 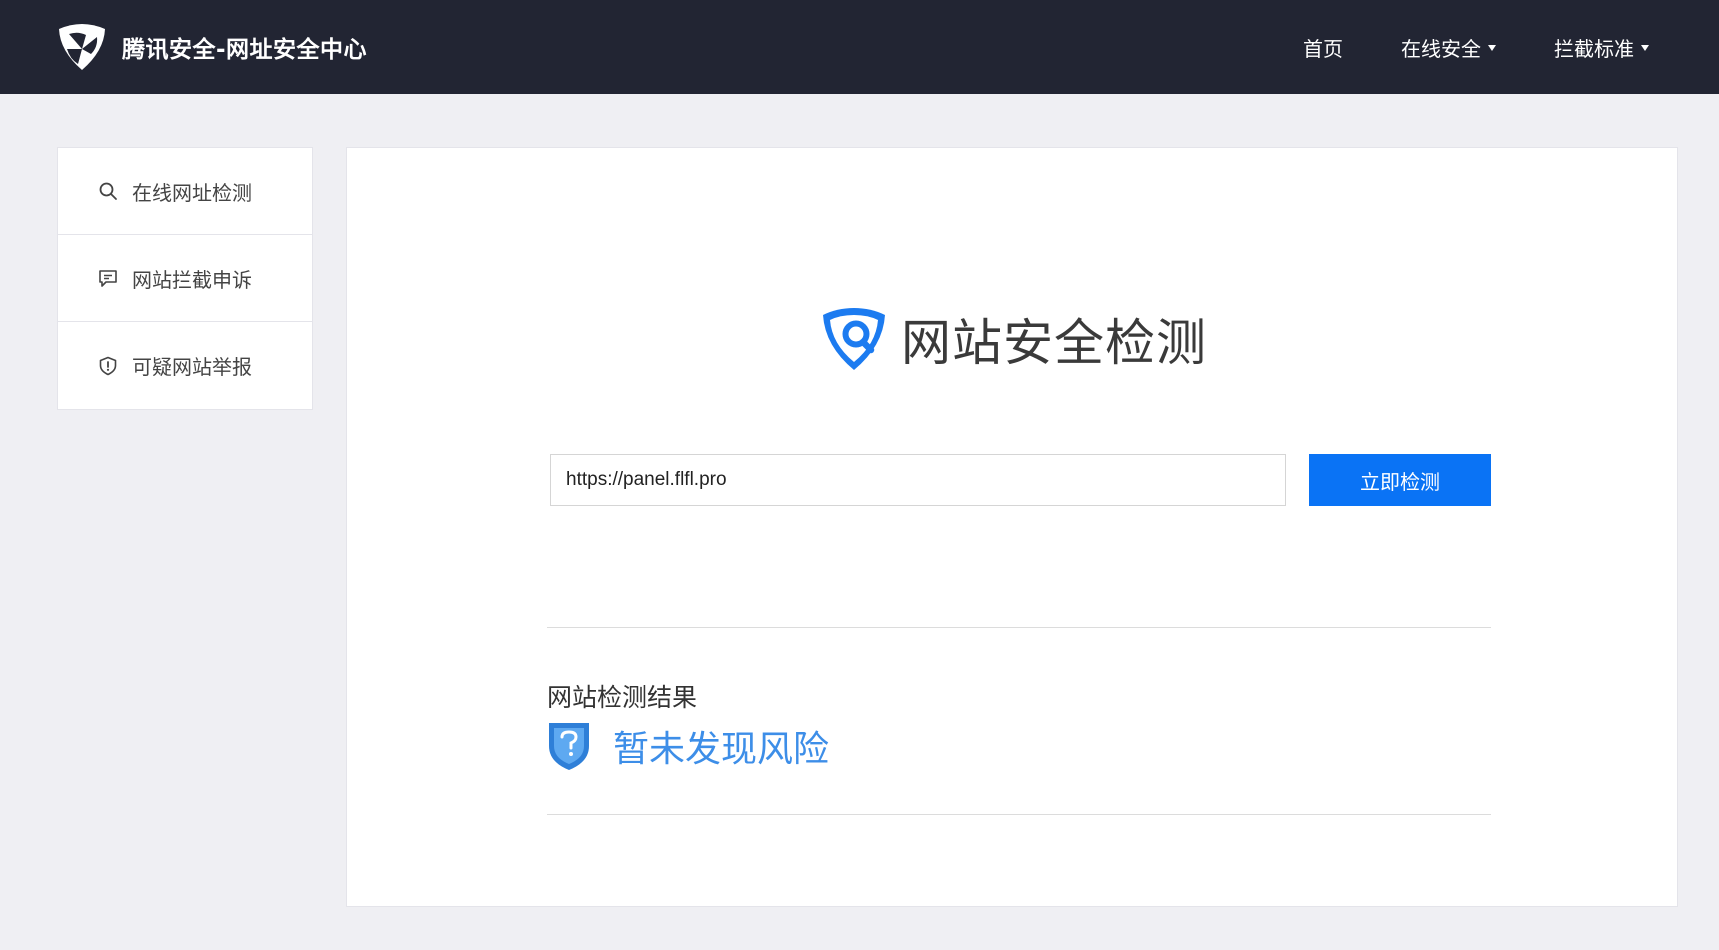 What do you see at coordinates (859, 47) in the screenshot?
I see `top-navbar: 腾讯安全-网址安全中心 首页 在线安全 拦截标准` at bounding box center [859, 47].